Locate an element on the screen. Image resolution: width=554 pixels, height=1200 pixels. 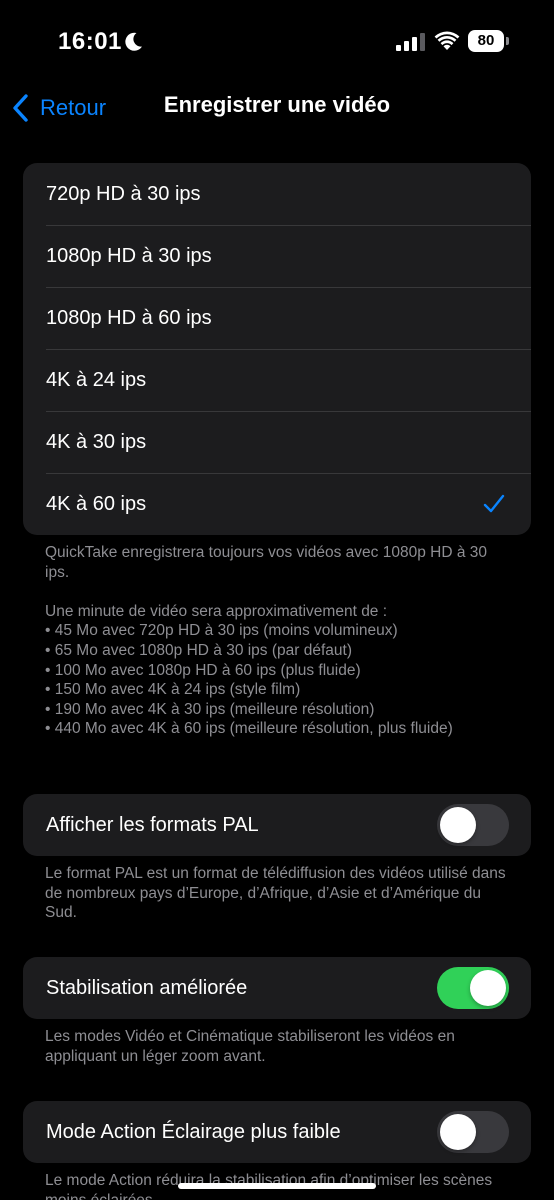
format-option-label: 4K à 24 ips is located at coordinates (96, 379).